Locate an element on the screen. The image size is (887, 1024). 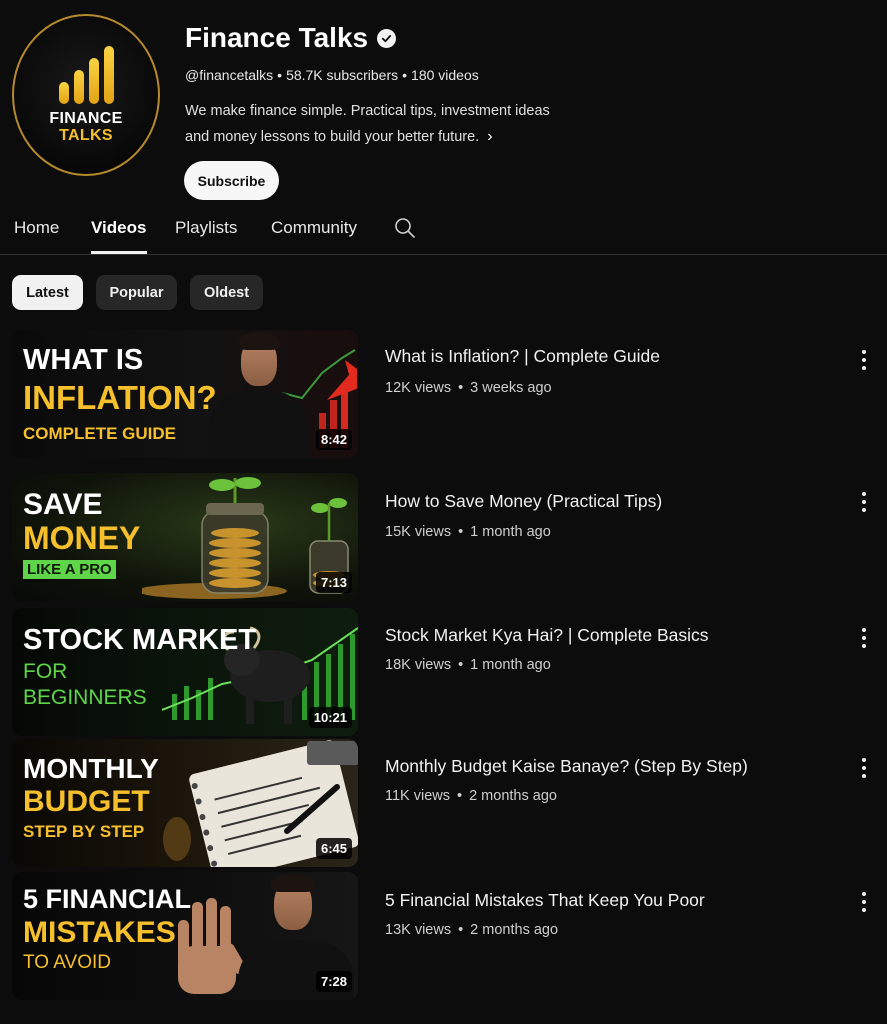
video-duration: 6:45 is located at coordinates (333, 848).